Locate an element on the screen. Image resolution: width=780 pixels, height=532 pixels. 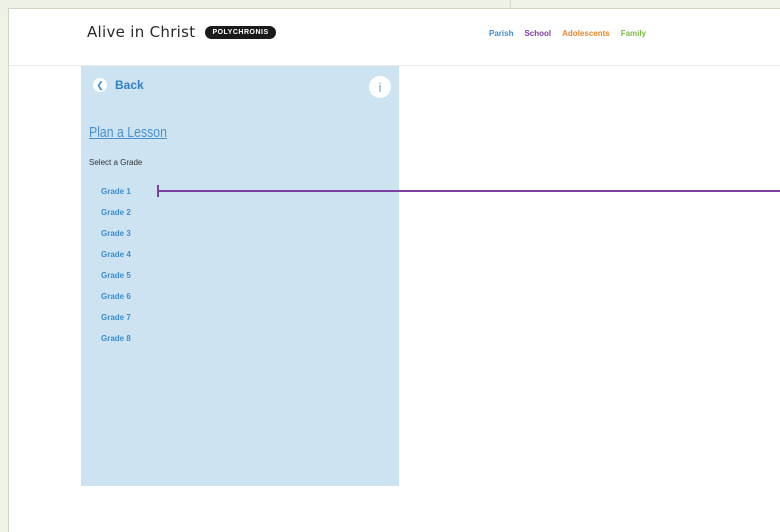
logo-badge: POLYCHRONIS is located at coordinates (240, 32).